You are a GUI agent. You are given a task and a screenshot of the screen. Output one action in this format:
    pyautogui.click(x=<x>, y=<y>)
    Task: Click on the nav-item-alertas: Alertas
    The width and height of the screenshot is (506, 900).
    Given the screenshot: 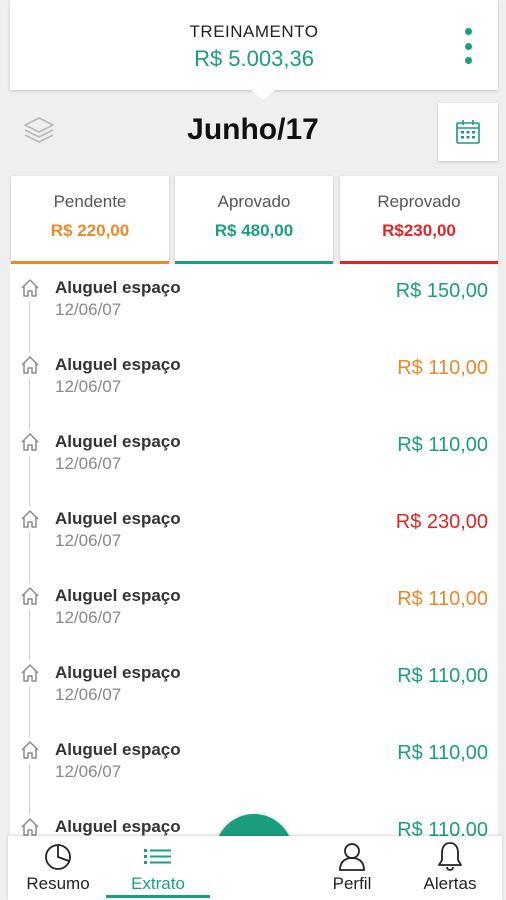 What is the action you would take?
    pyautogui.click(x=450, y=868)
    